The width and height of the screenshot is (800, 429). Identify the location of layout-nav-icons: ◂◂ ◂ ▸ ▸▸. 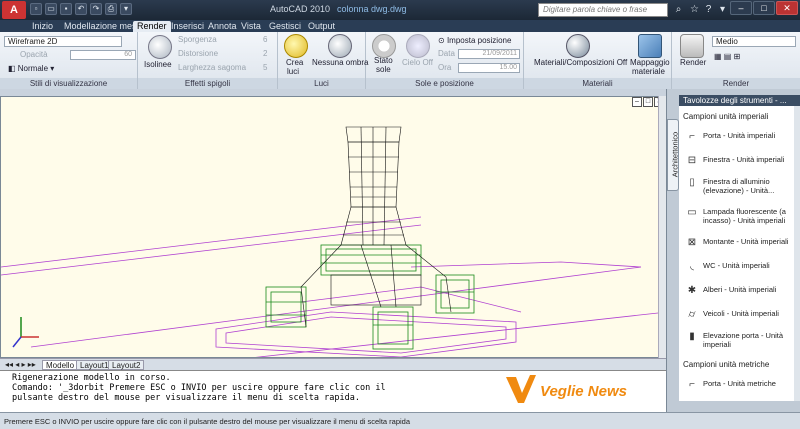
(20, 365).